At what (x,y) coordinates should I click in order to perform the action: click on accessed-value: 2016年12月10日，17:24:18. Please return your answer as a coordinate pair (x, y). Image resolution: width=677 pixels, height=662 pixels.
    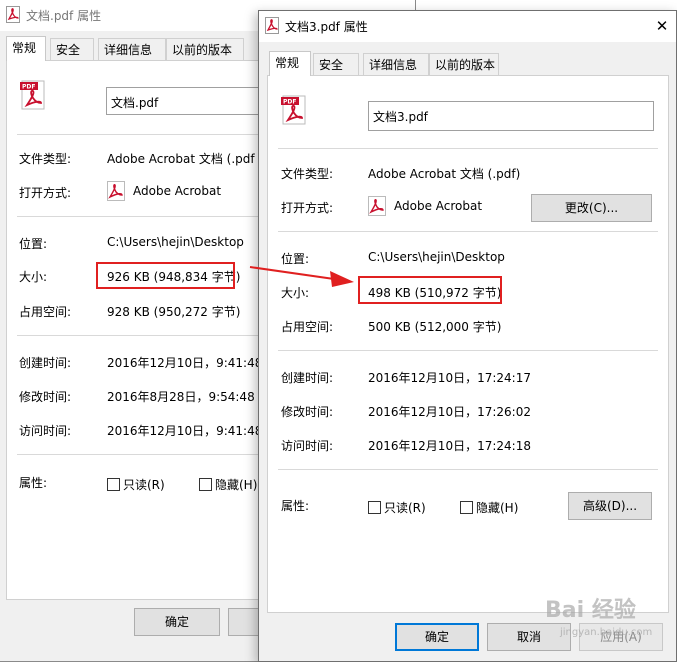
    Looking at the image, I should click on (449, 446).